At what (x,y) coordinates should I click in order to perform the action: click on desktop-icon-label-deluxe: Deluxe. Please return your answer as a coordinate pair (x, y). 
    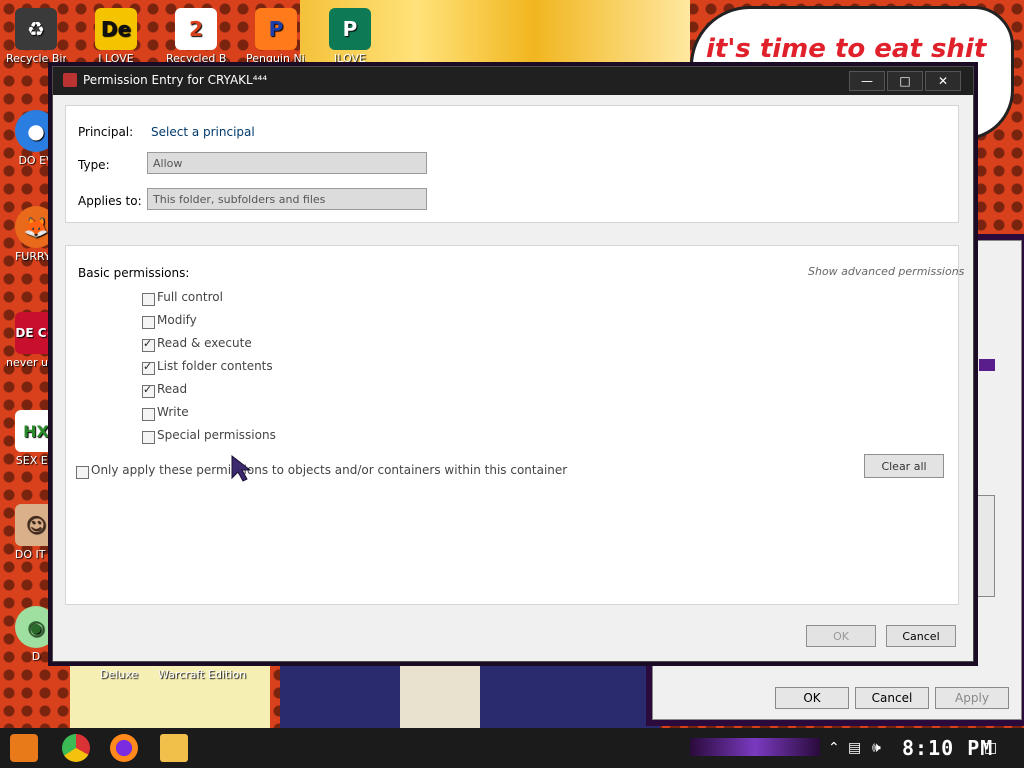
    Looking at the image, I should click on (119, 674).